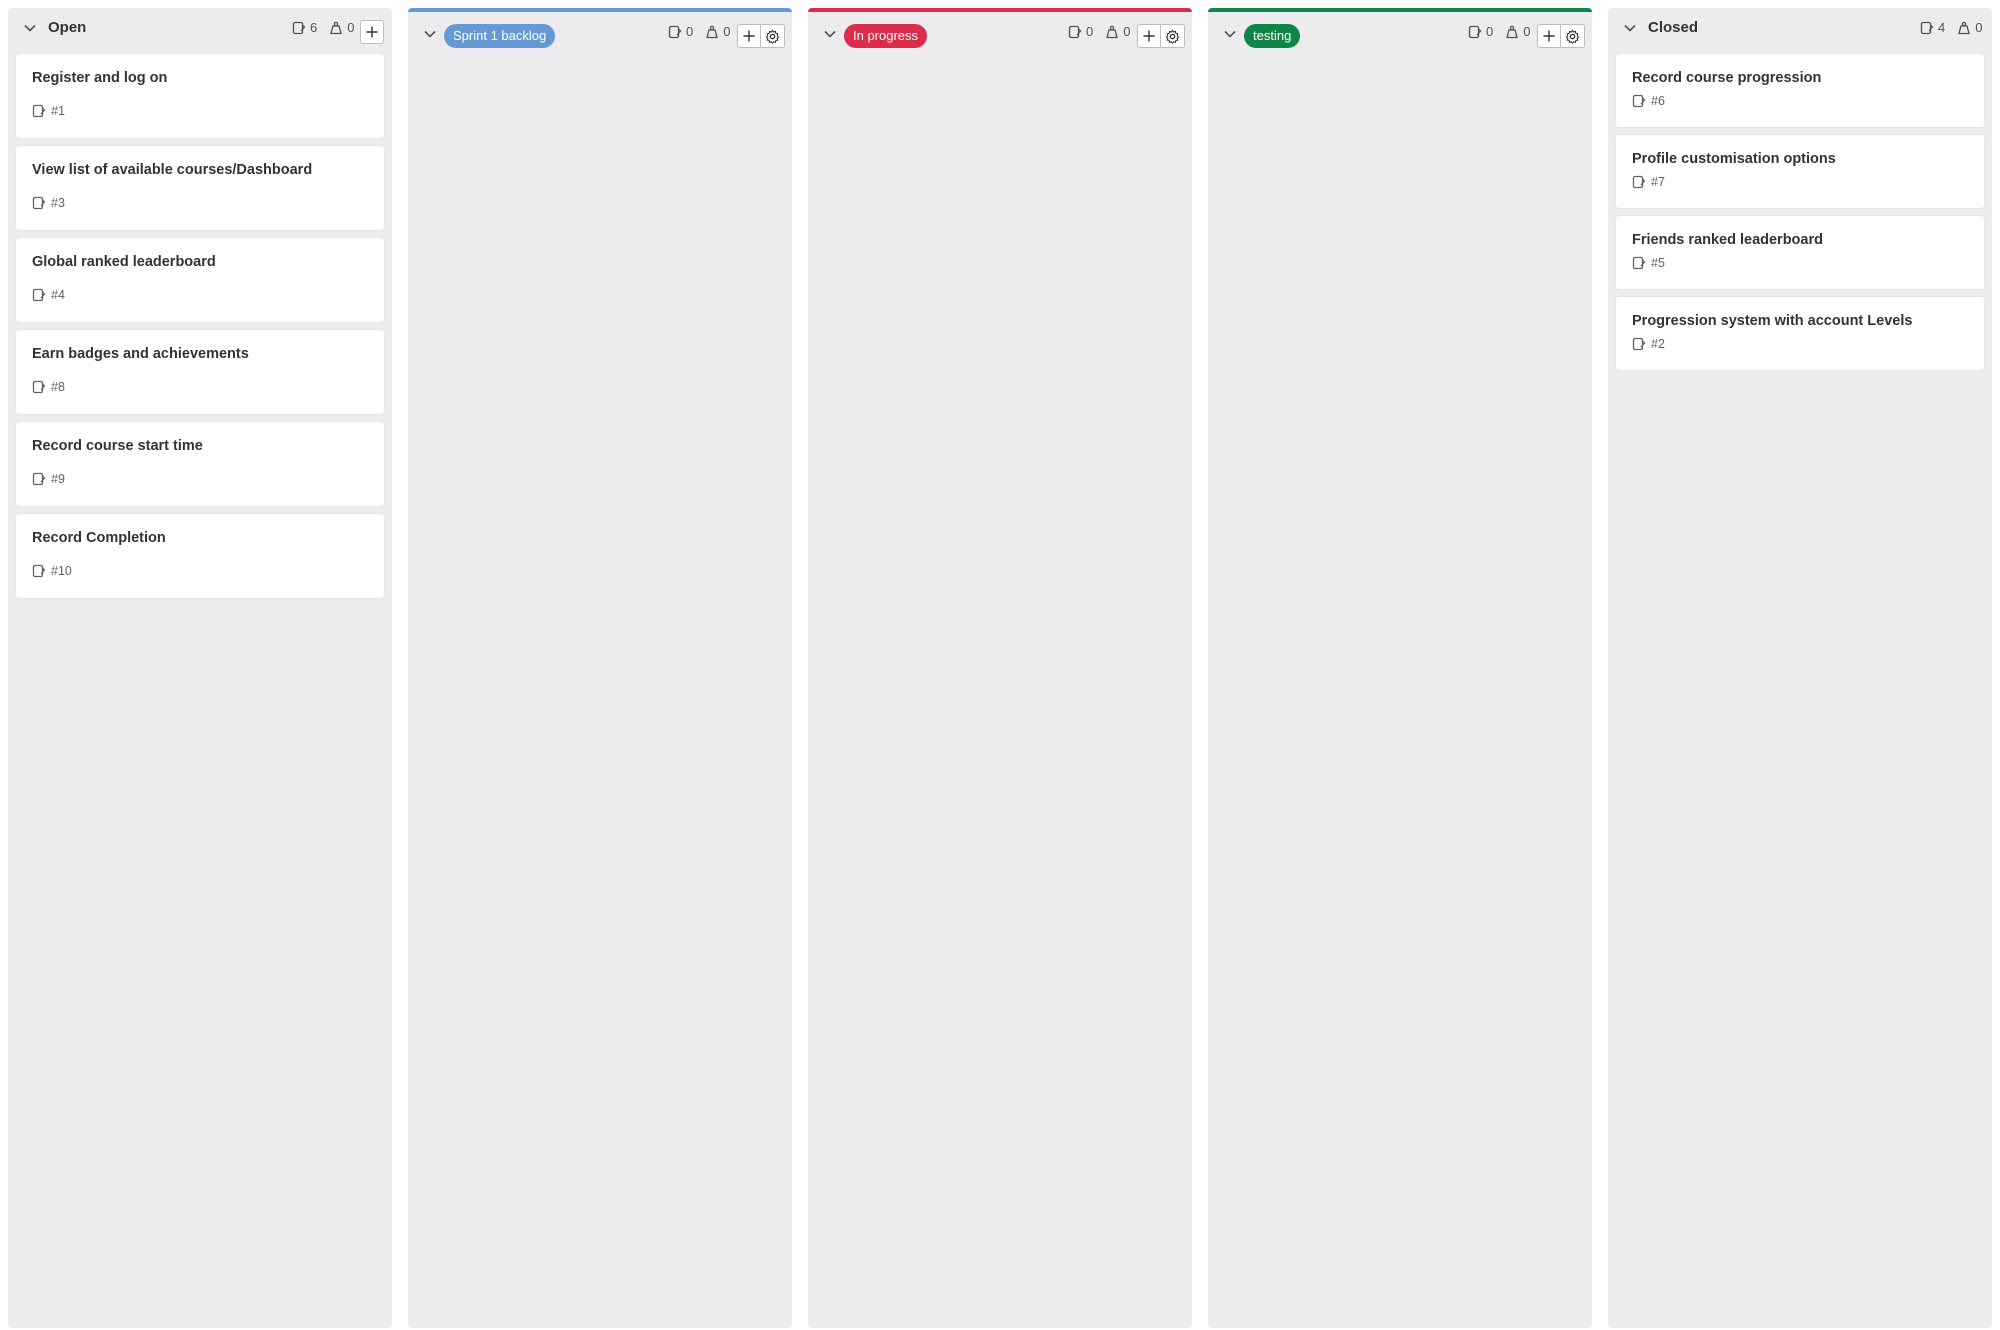 This screenshot has width=2000, height=1330. Describe the element at coordinates (1800, 252) in the screenshot. I see `issue-card: Friends ranked leaderboard #5` at that location.